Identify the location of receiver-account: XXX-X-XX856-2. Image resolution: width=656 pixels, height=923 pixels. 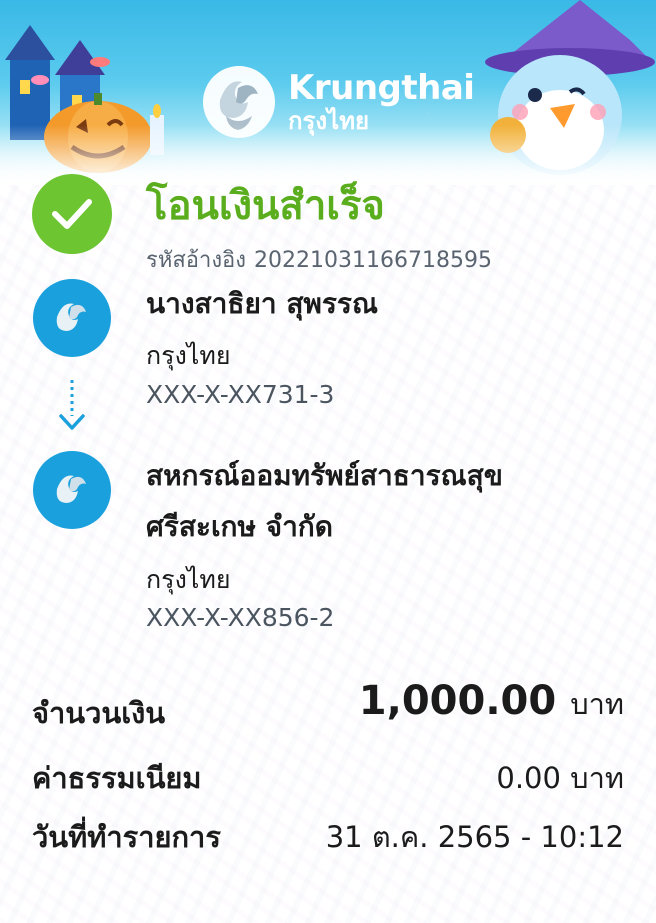
(240, 617).